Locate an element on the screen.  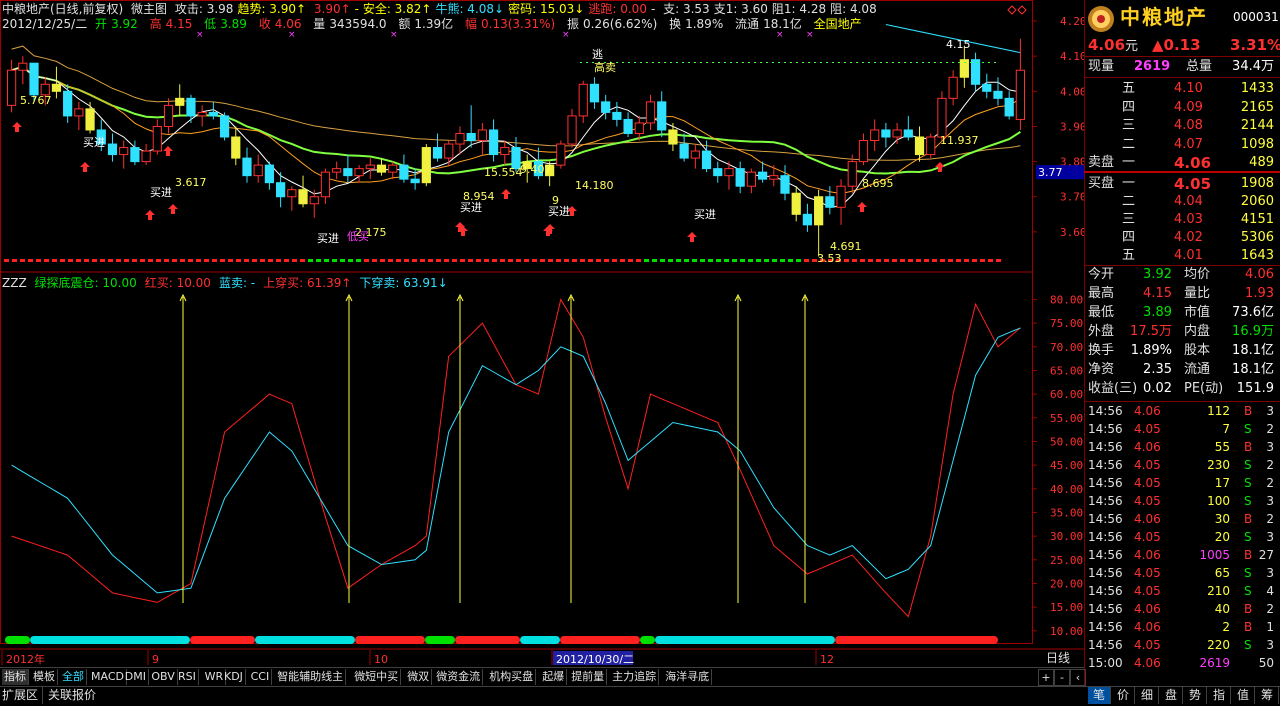
tick-count: 3 is located at coordinates (1270, 411).